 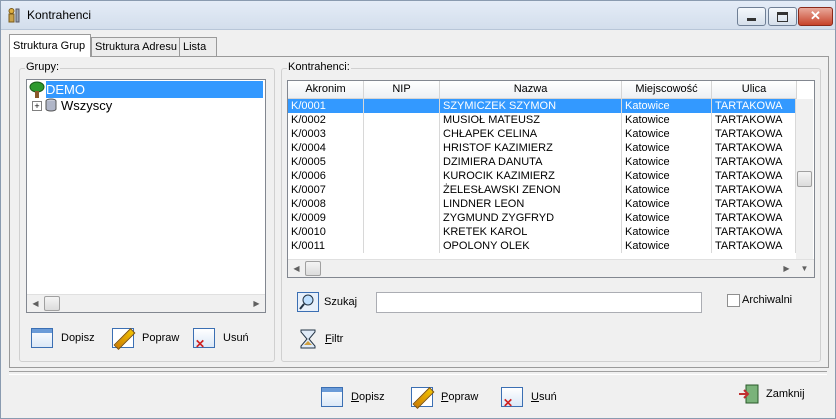 What do you see at coordinates (63, 338) in the screenshot?
I see `group-add-button: Dopisz` at bounding box center [63, 338].